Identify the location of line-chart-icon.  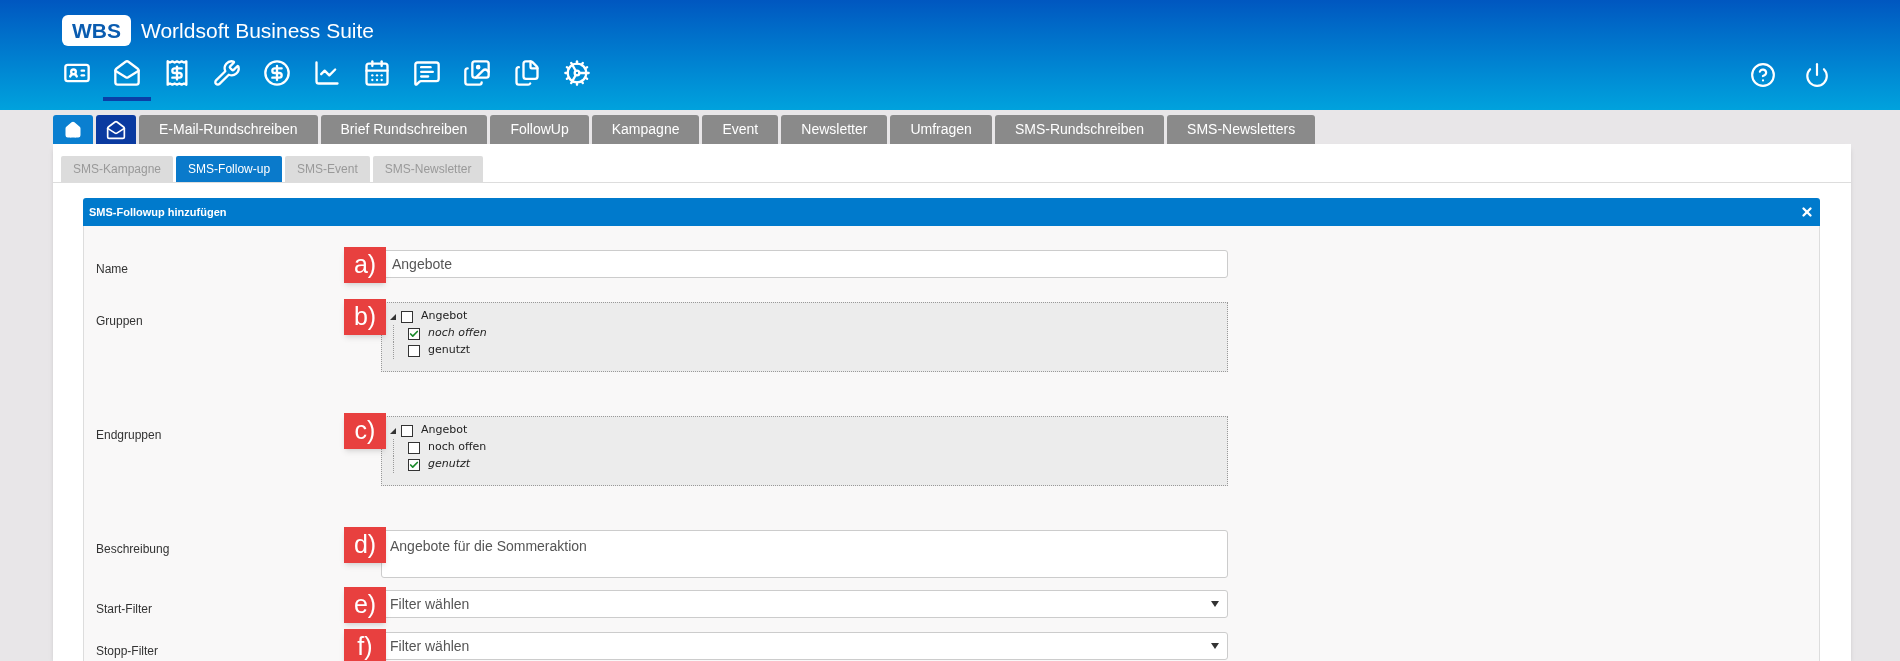
(327, 72).